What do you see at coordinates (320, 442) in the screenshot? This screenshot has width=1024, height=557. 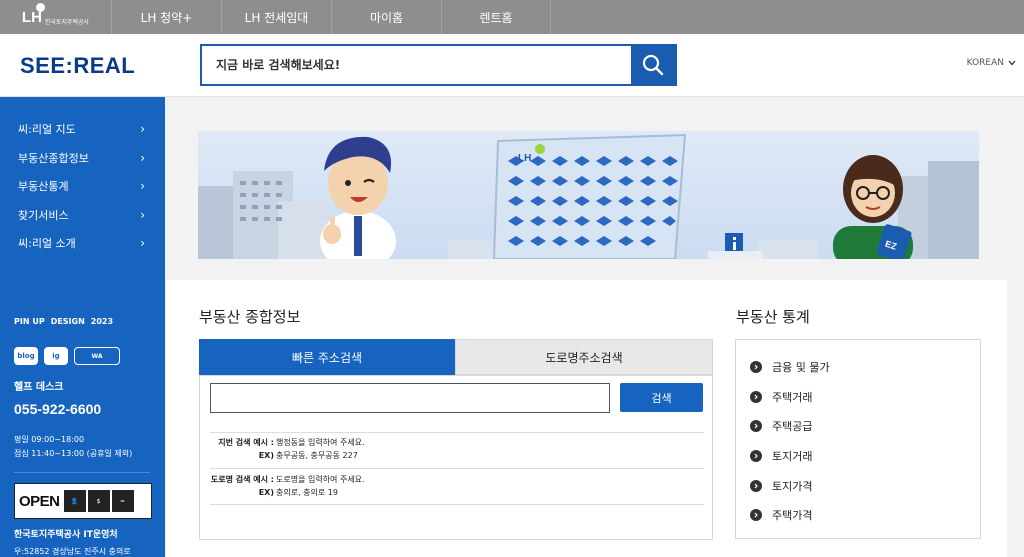 I see `example-text: 행정동을 입력하여 주세요.` at bounding box center [320, 442].